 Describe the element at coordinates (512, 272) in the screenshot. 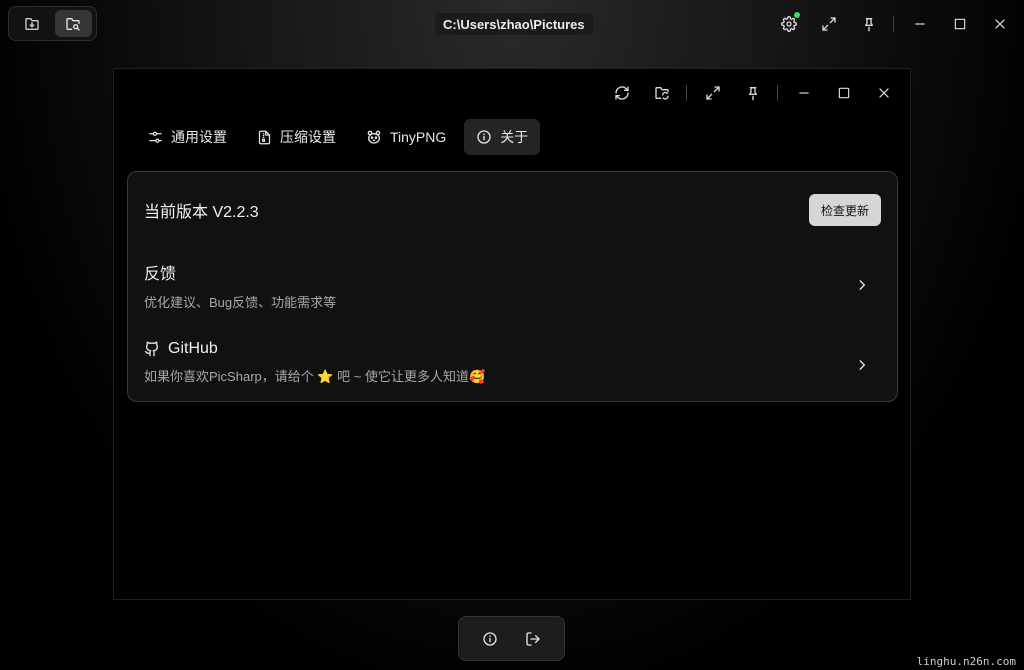

I see `feedback-title: 反馈` at that location.